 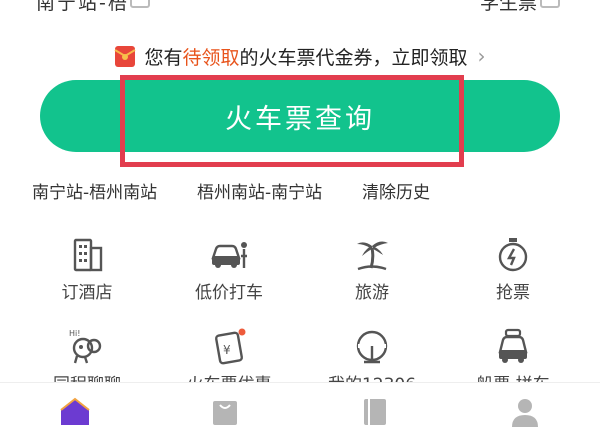 I want to click on shortcut-label: 抢票, so click(x=513, y=293).